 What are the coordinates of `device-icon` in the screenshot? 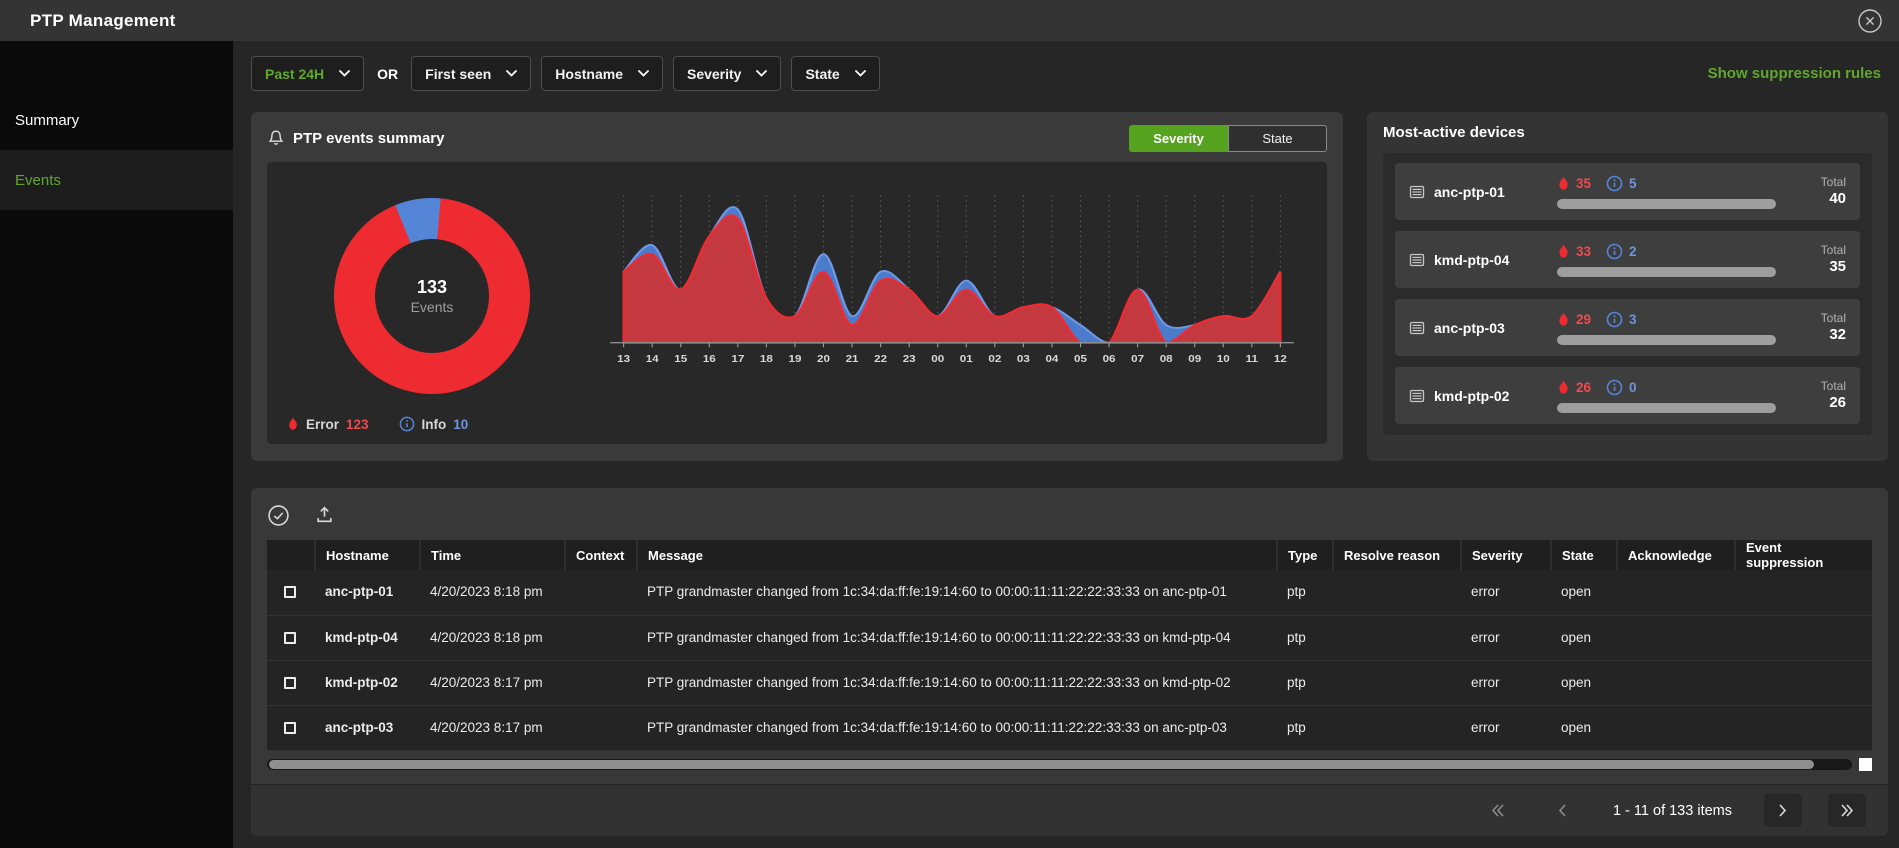 It's located at (1417, 396).